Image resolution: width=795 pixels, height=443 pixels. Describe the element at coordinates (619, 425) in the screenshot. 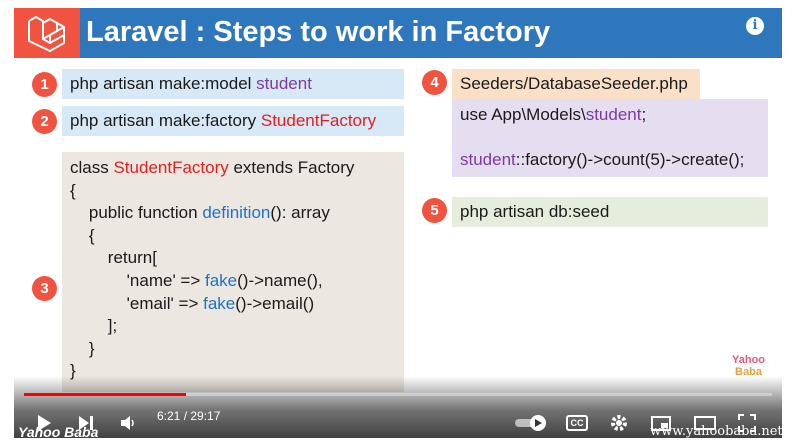

I see `settings-gear-icon` at that location.